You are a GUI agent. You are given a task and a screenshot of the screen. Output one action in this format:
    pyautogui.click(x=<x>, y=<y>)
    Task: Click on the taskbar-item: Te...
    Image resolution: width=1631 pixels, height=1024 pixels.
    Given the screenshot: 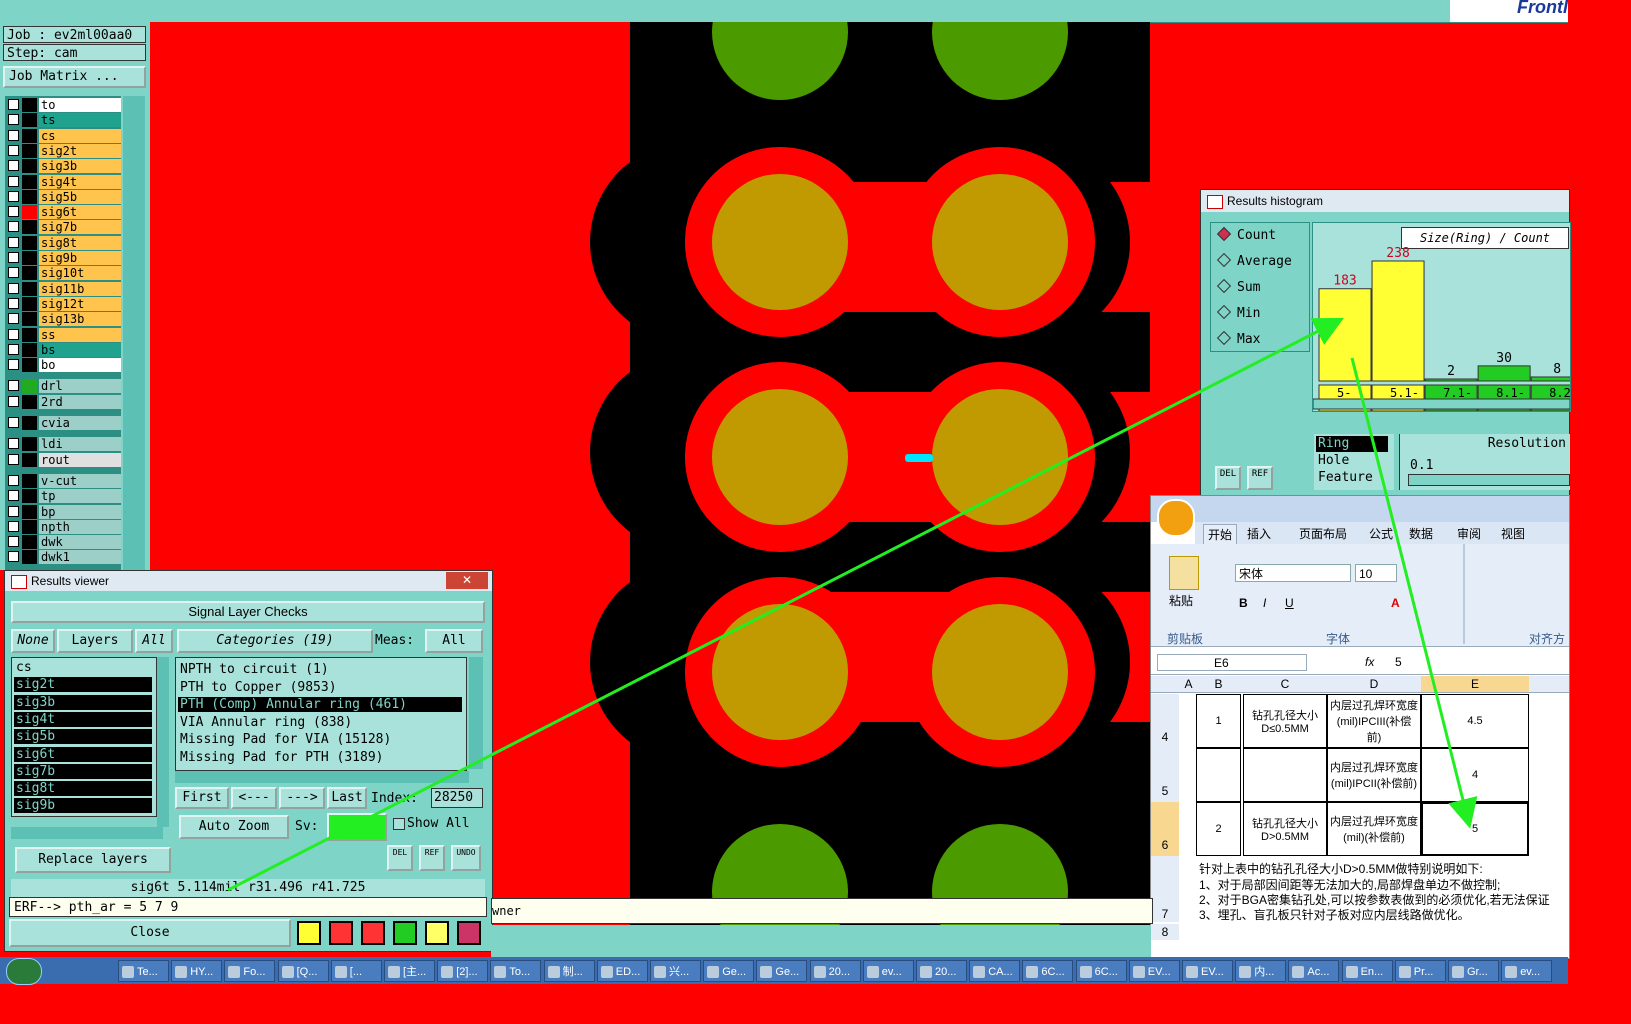 What is the action you would take?
    pyautogui.click(x=143, y=971)
    